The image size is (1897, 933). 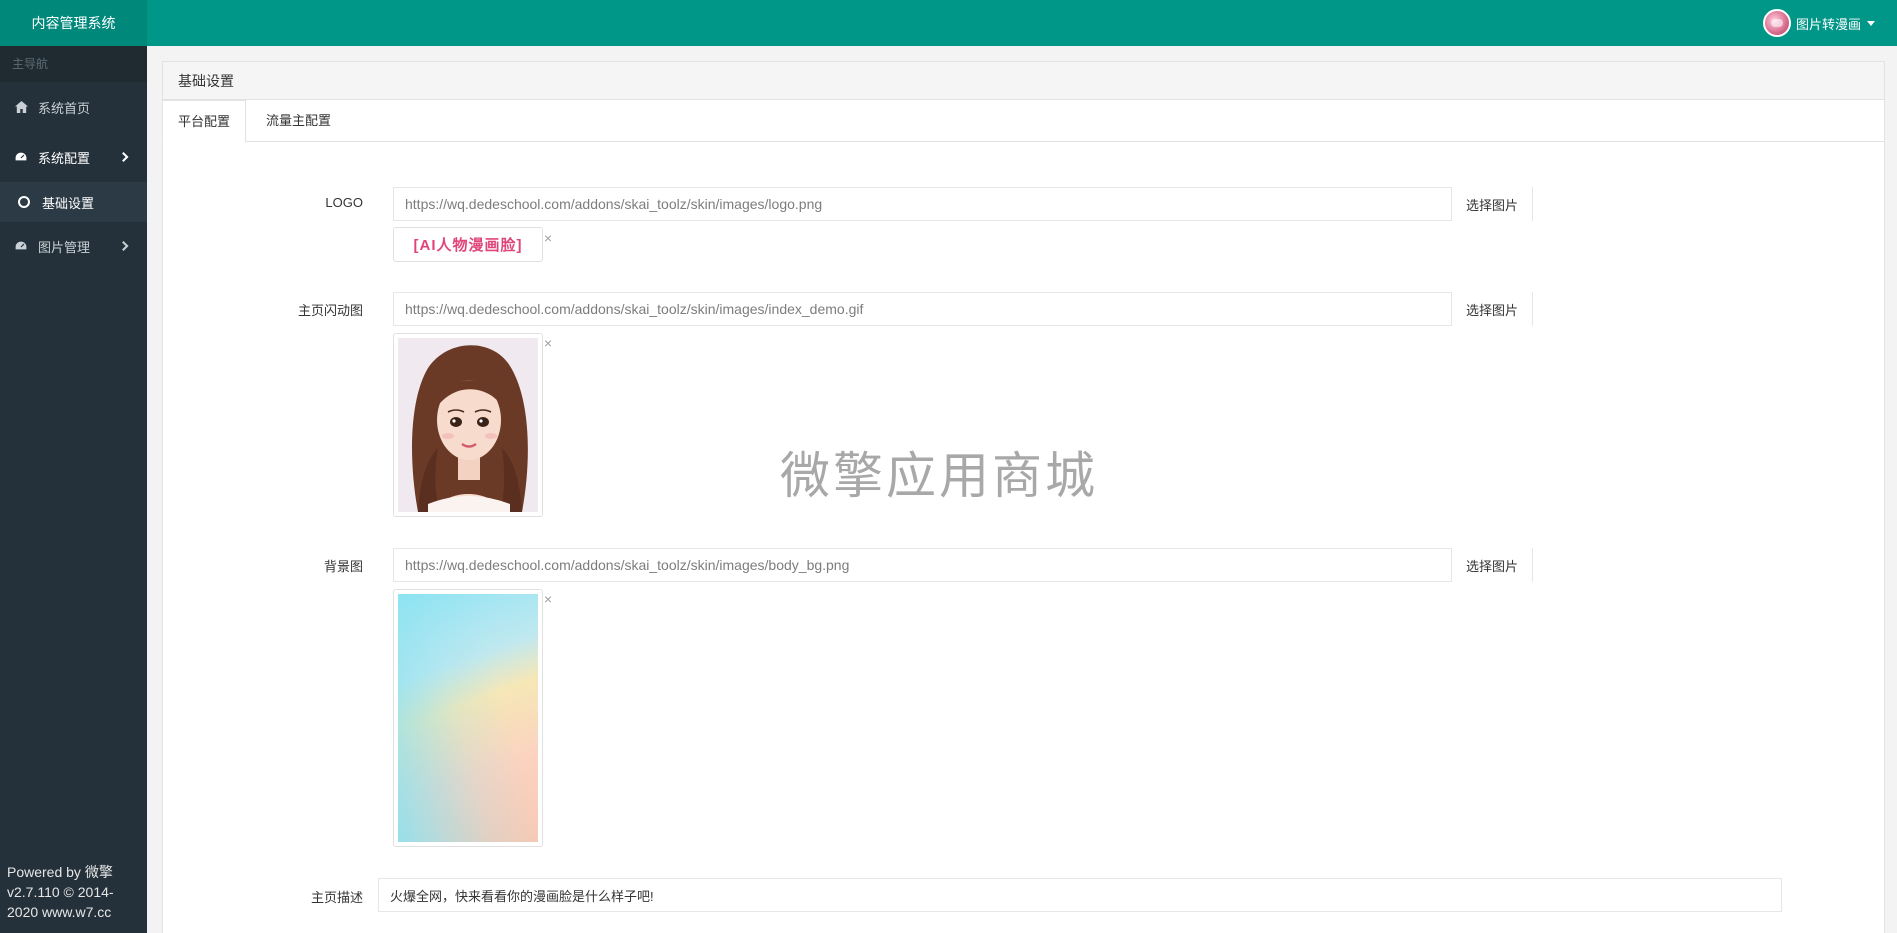 I want to click on logo-preview: [AI人物漫画脸], so click(x=468, y=244).